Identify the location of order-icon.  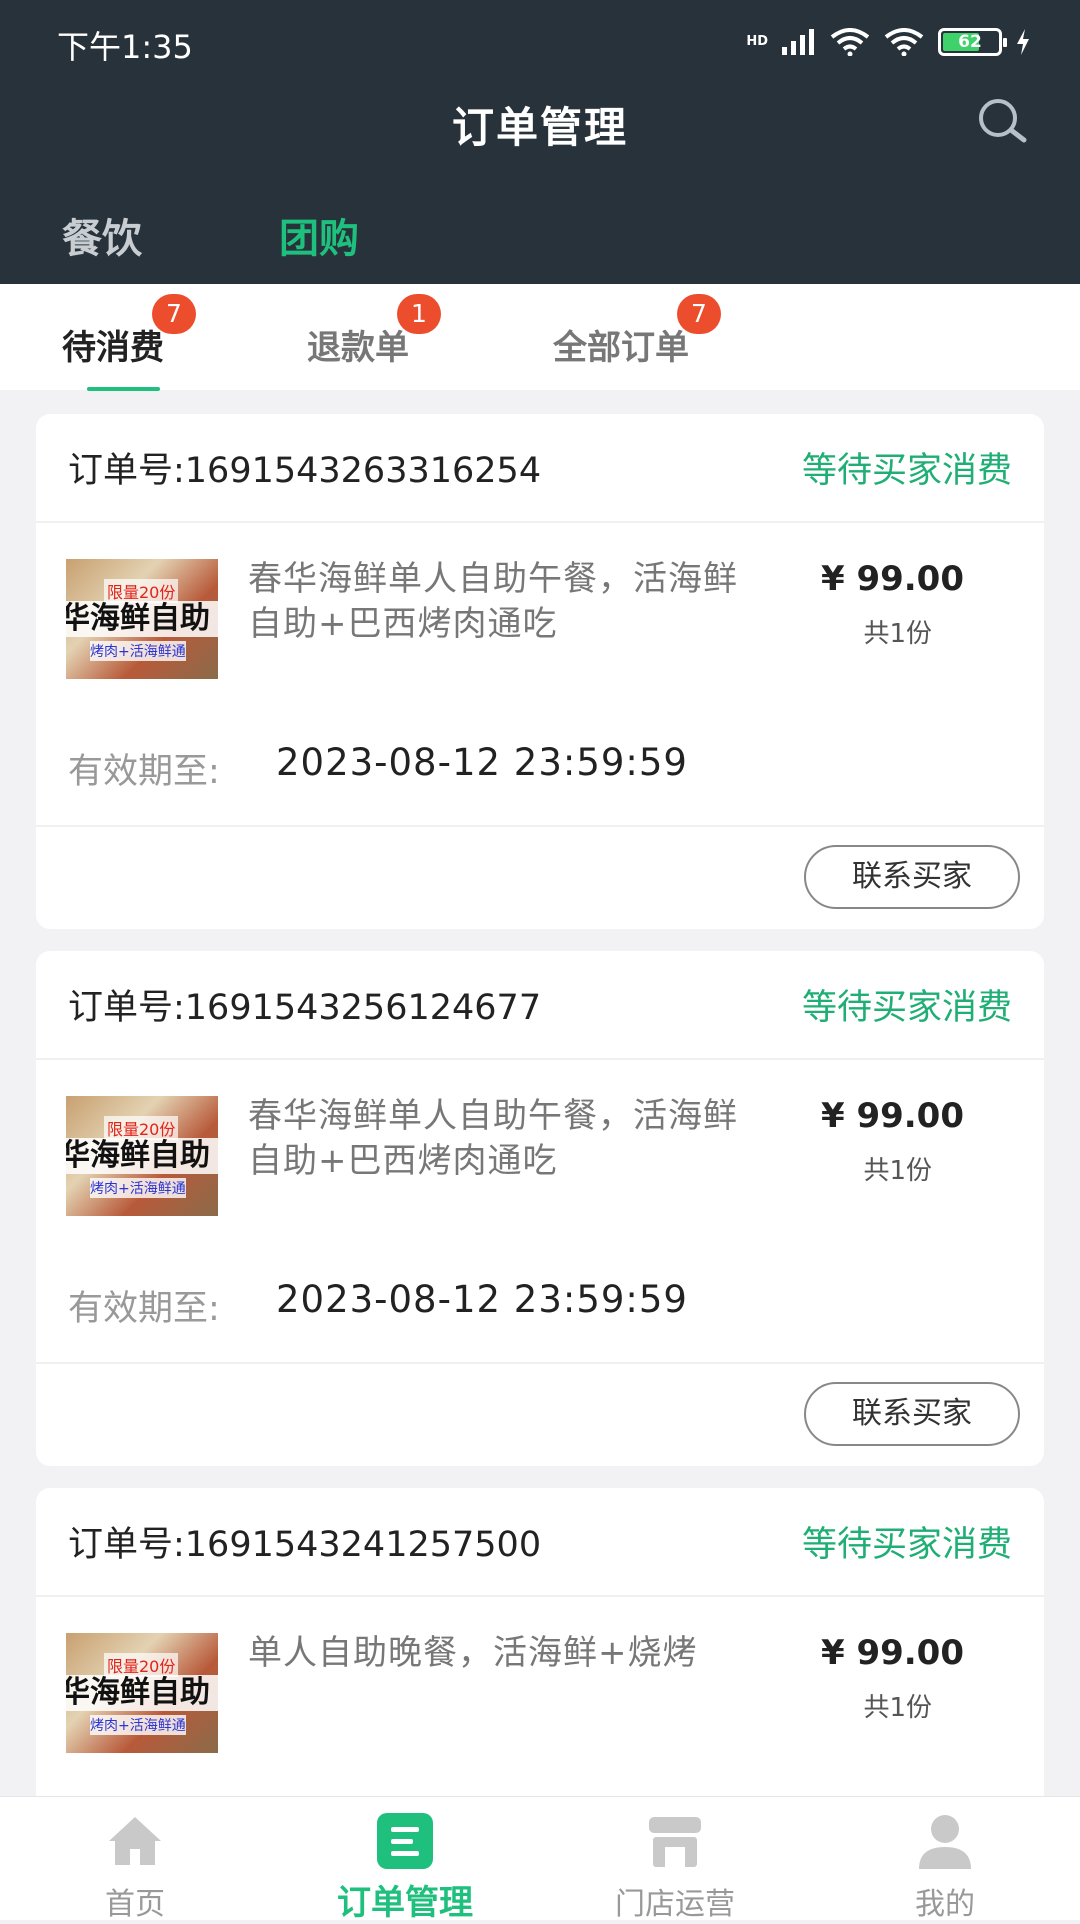
(405, 1841).